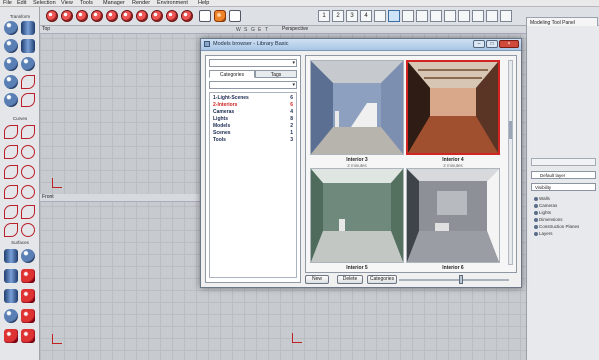 The image size is (599, 360). I want to click on menu-selection: Selection, so click(44, 3).